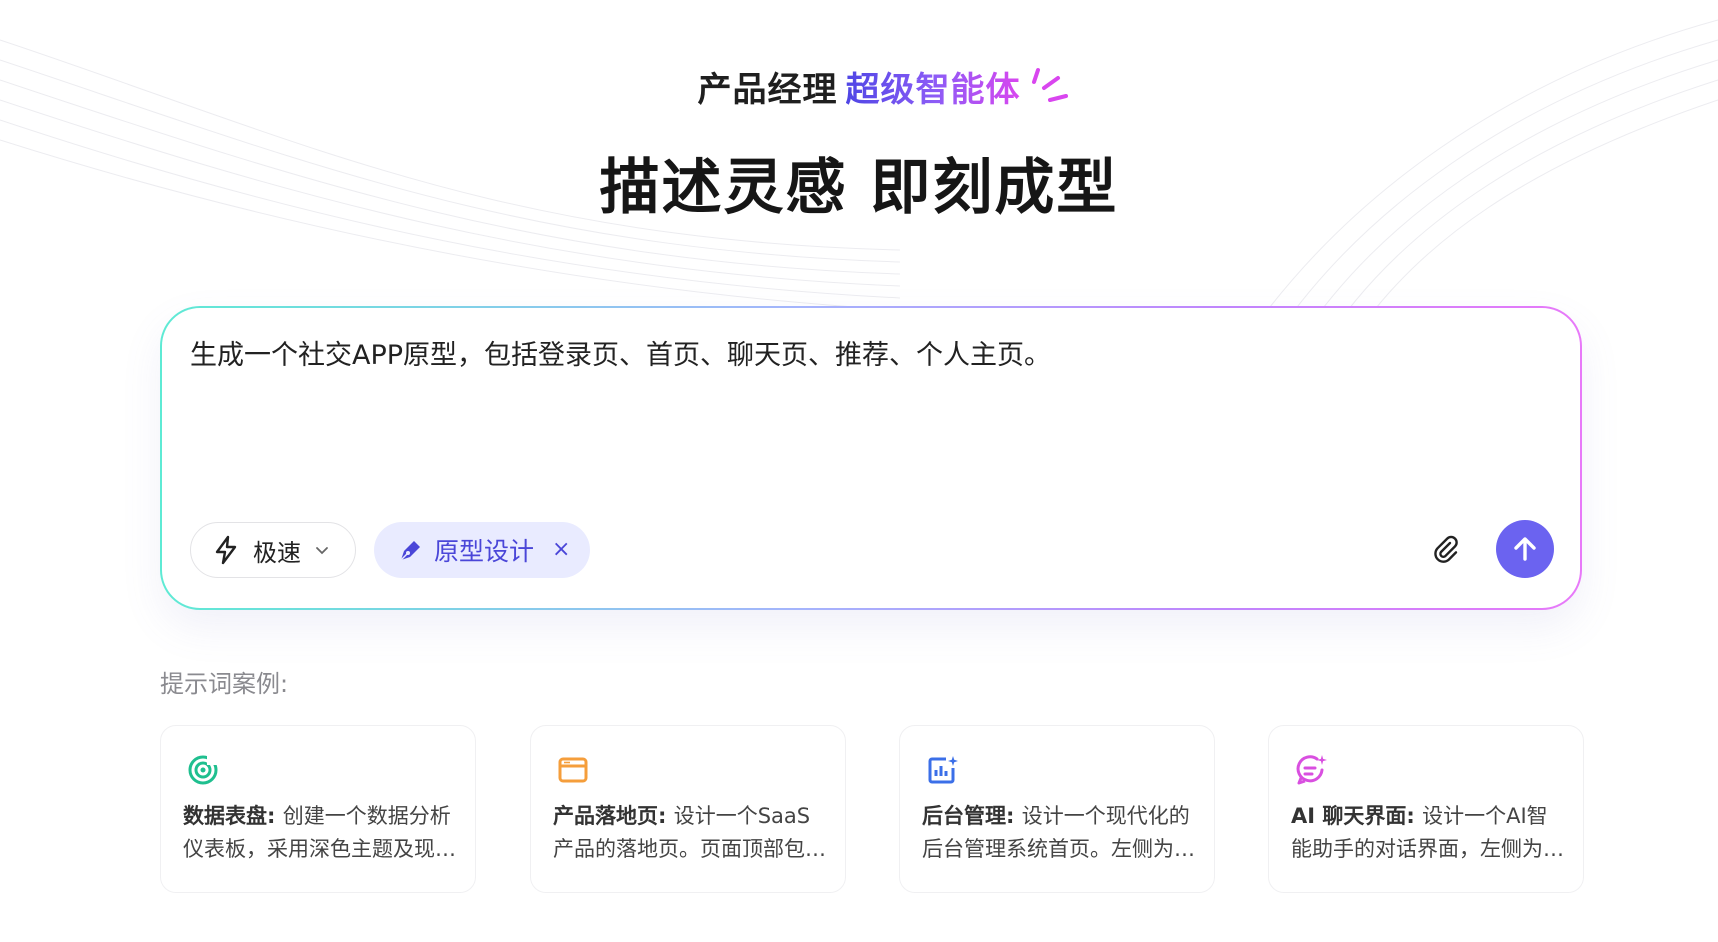 Image resolution: width=1718 pixels, height=942 pixels. I want to click on example-card-dashboard: 数据表盘: 创建一个数据分析仪表板，采用深色主题及现代化设计, so click(318, 809).